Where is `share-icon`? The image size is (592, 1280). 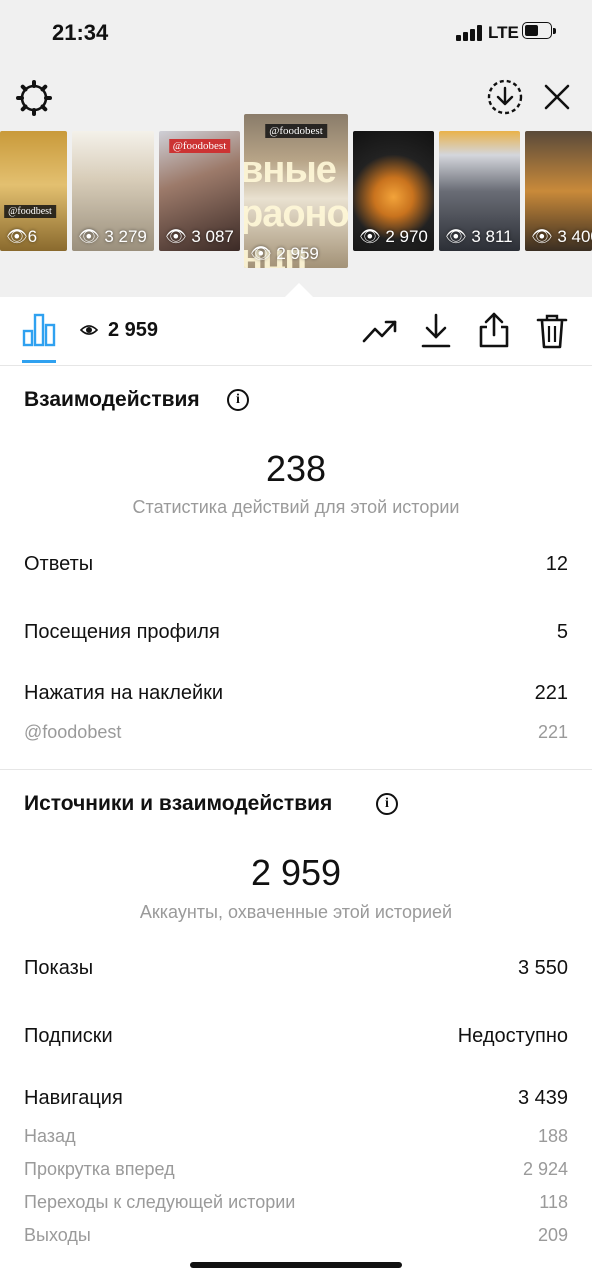
share-icon is located at coordinates (494, 330).